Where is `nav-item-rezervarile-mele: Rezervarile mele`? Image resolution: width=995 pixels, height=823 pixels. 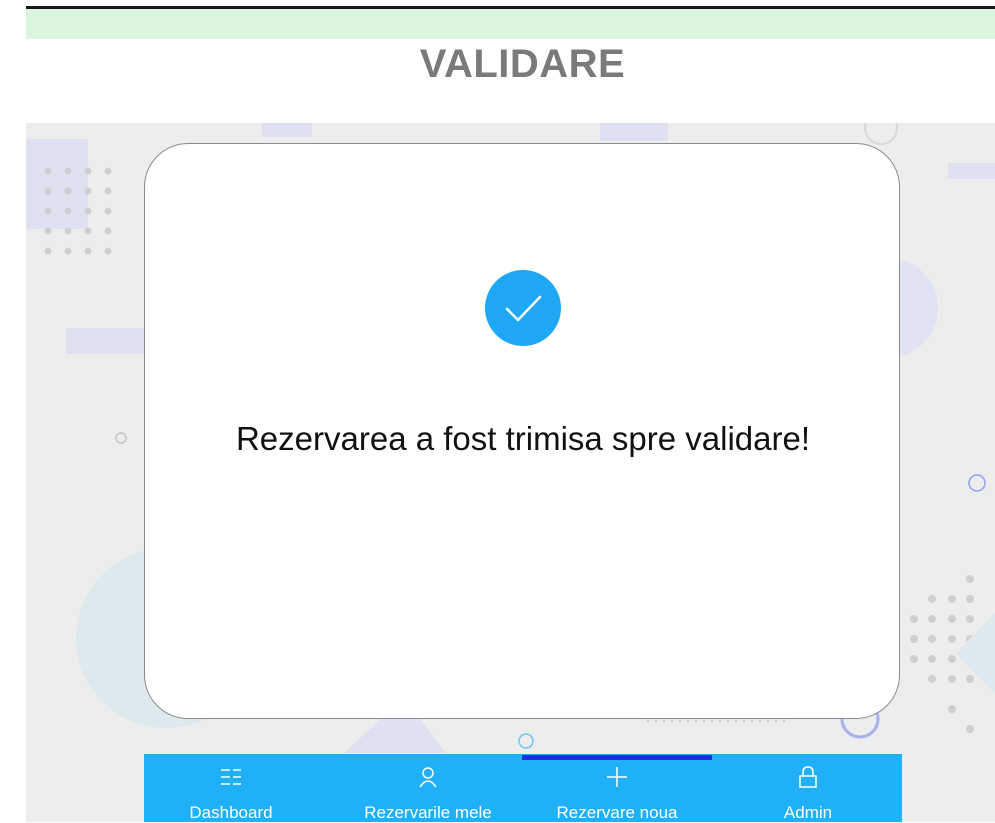 nav-item-rezervarile-mele: Rezervarile mele is located at coordinates (428, 788).